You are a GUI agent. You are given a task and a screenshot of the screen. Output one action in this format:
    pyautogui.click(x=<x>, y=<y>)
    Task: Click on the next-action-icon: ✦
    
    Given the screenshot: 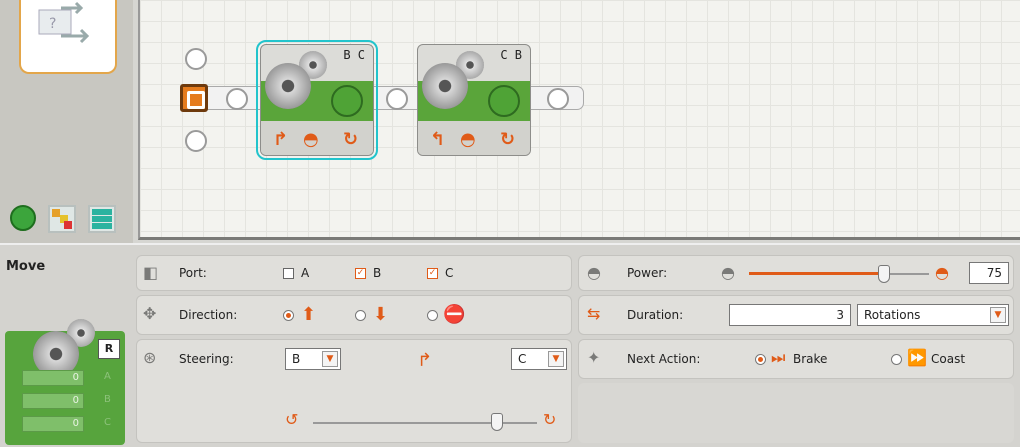 What is the action you would take?
    pyautogui.click(x=594, y=357)
    